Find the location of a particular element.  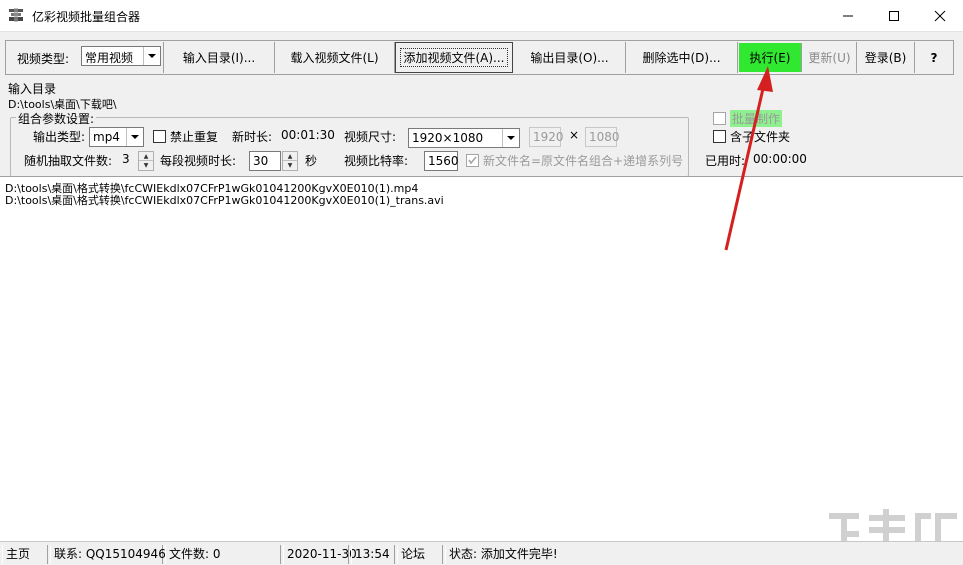

random-count-stepper: ▲ ▼ is located at coordinates (146, 161).